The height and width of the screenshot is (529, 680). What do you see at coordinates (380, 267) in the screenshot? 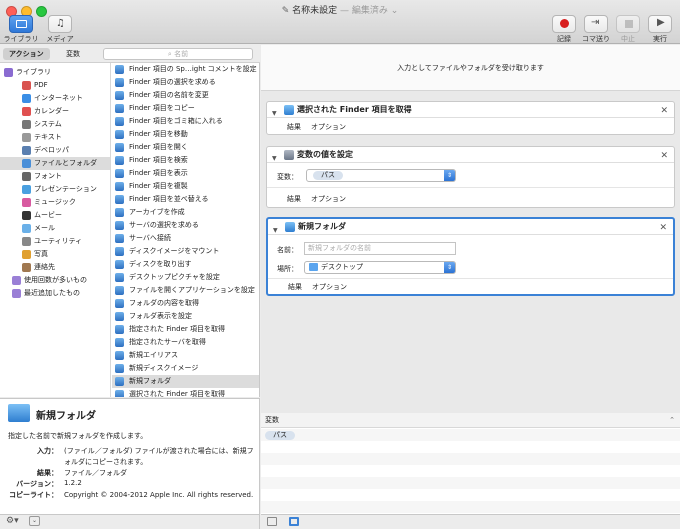
I see `location-select: デスクトップ ⇕` at bounding box center [380, 267].